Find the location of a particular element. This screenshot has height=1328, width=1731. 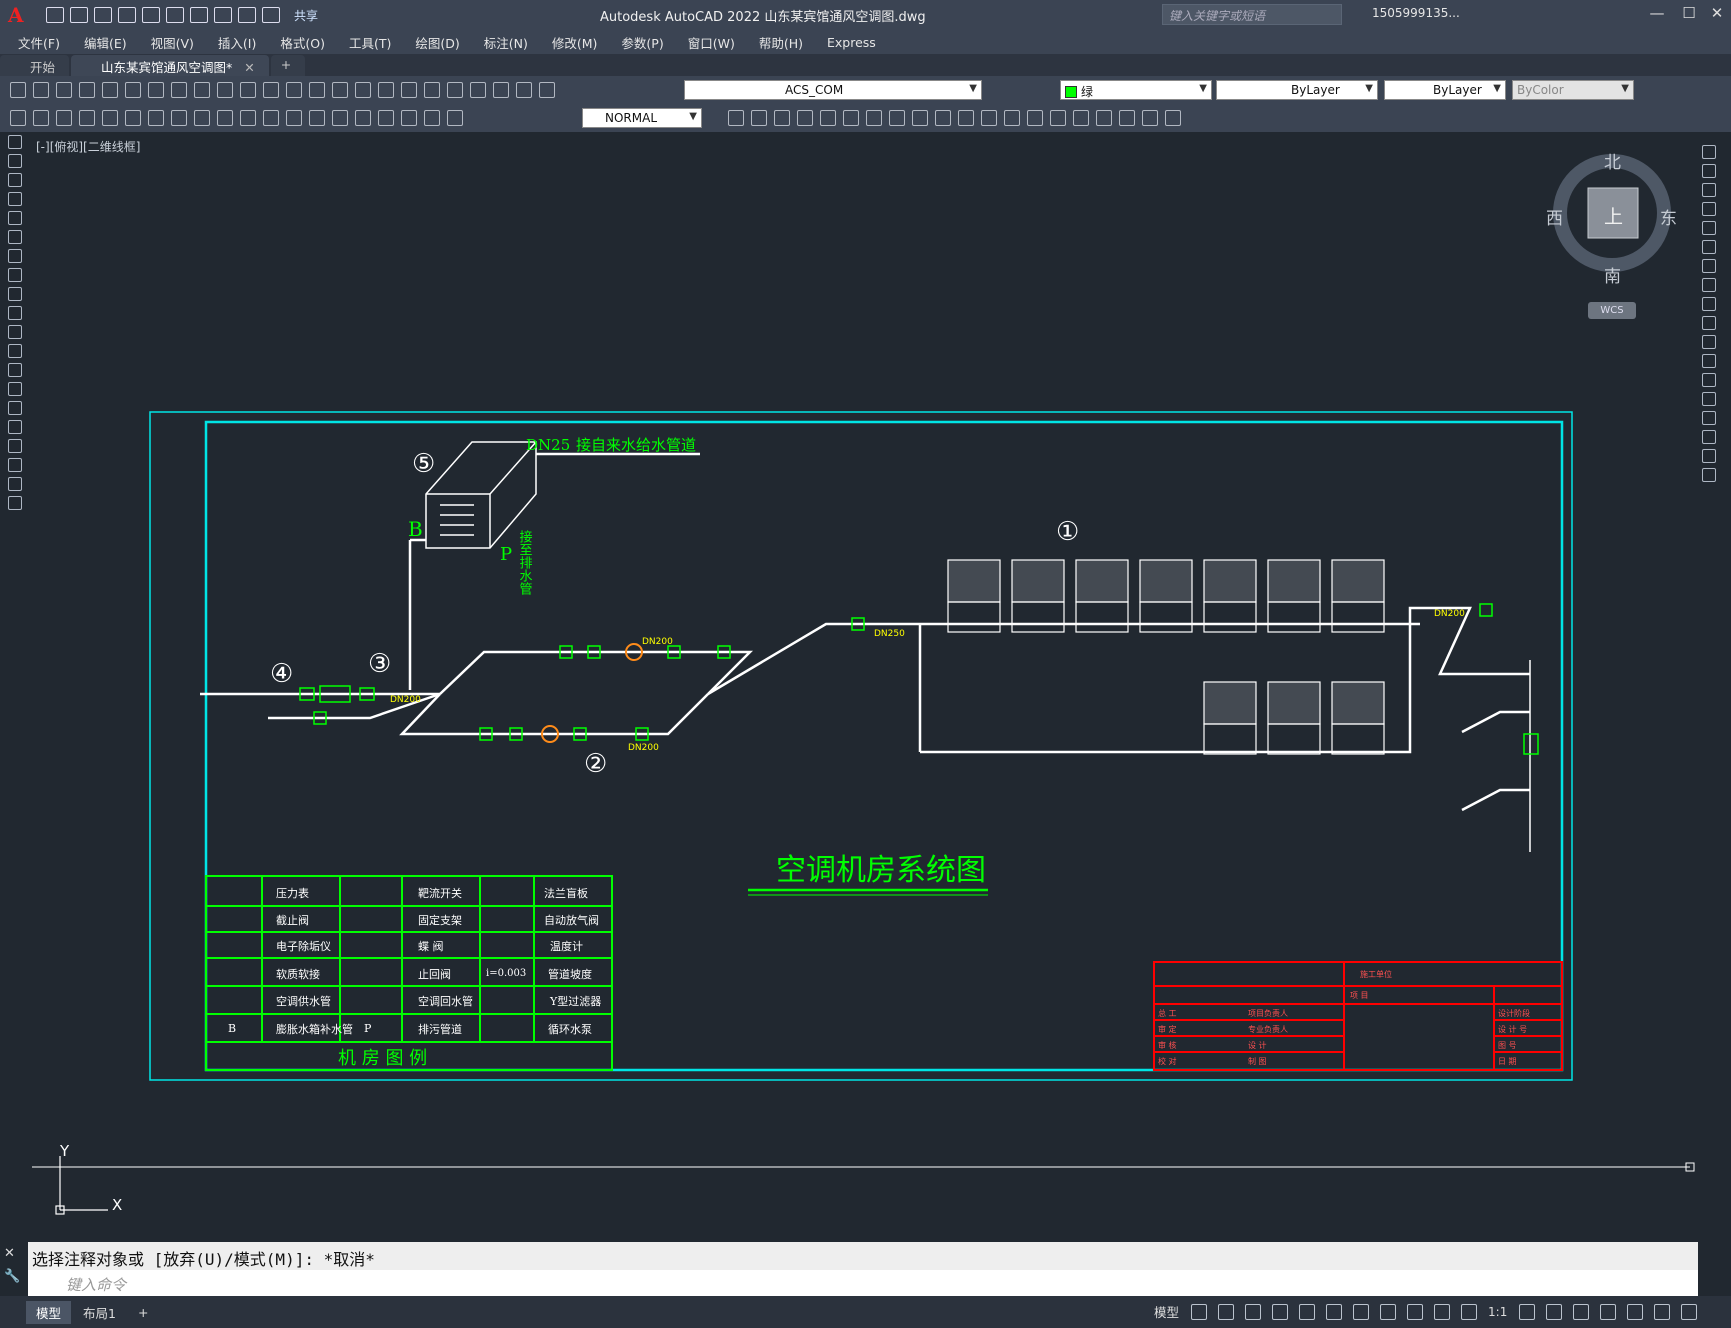

calculator-icon is located at coordinates (501, 90).